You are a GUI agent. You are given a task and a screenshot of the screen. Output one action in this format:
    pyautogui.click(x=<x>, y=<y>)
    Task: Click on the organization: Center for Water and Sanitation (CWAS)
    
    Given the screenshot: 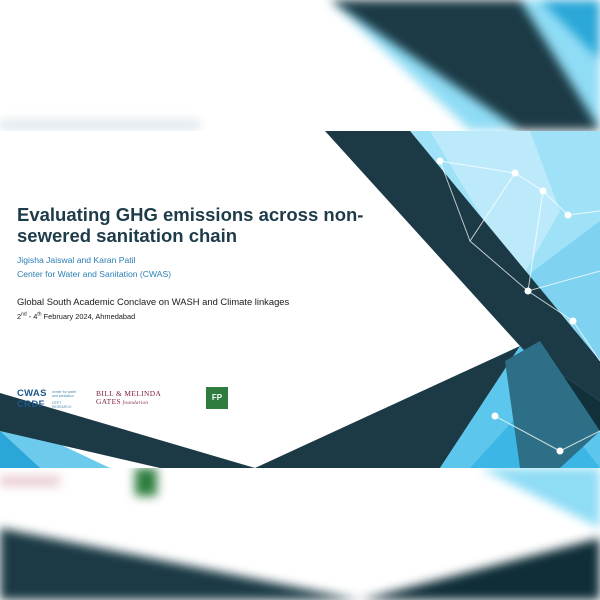 What is the action you would take?
    pyautogui.click(x=94, y=274)
    